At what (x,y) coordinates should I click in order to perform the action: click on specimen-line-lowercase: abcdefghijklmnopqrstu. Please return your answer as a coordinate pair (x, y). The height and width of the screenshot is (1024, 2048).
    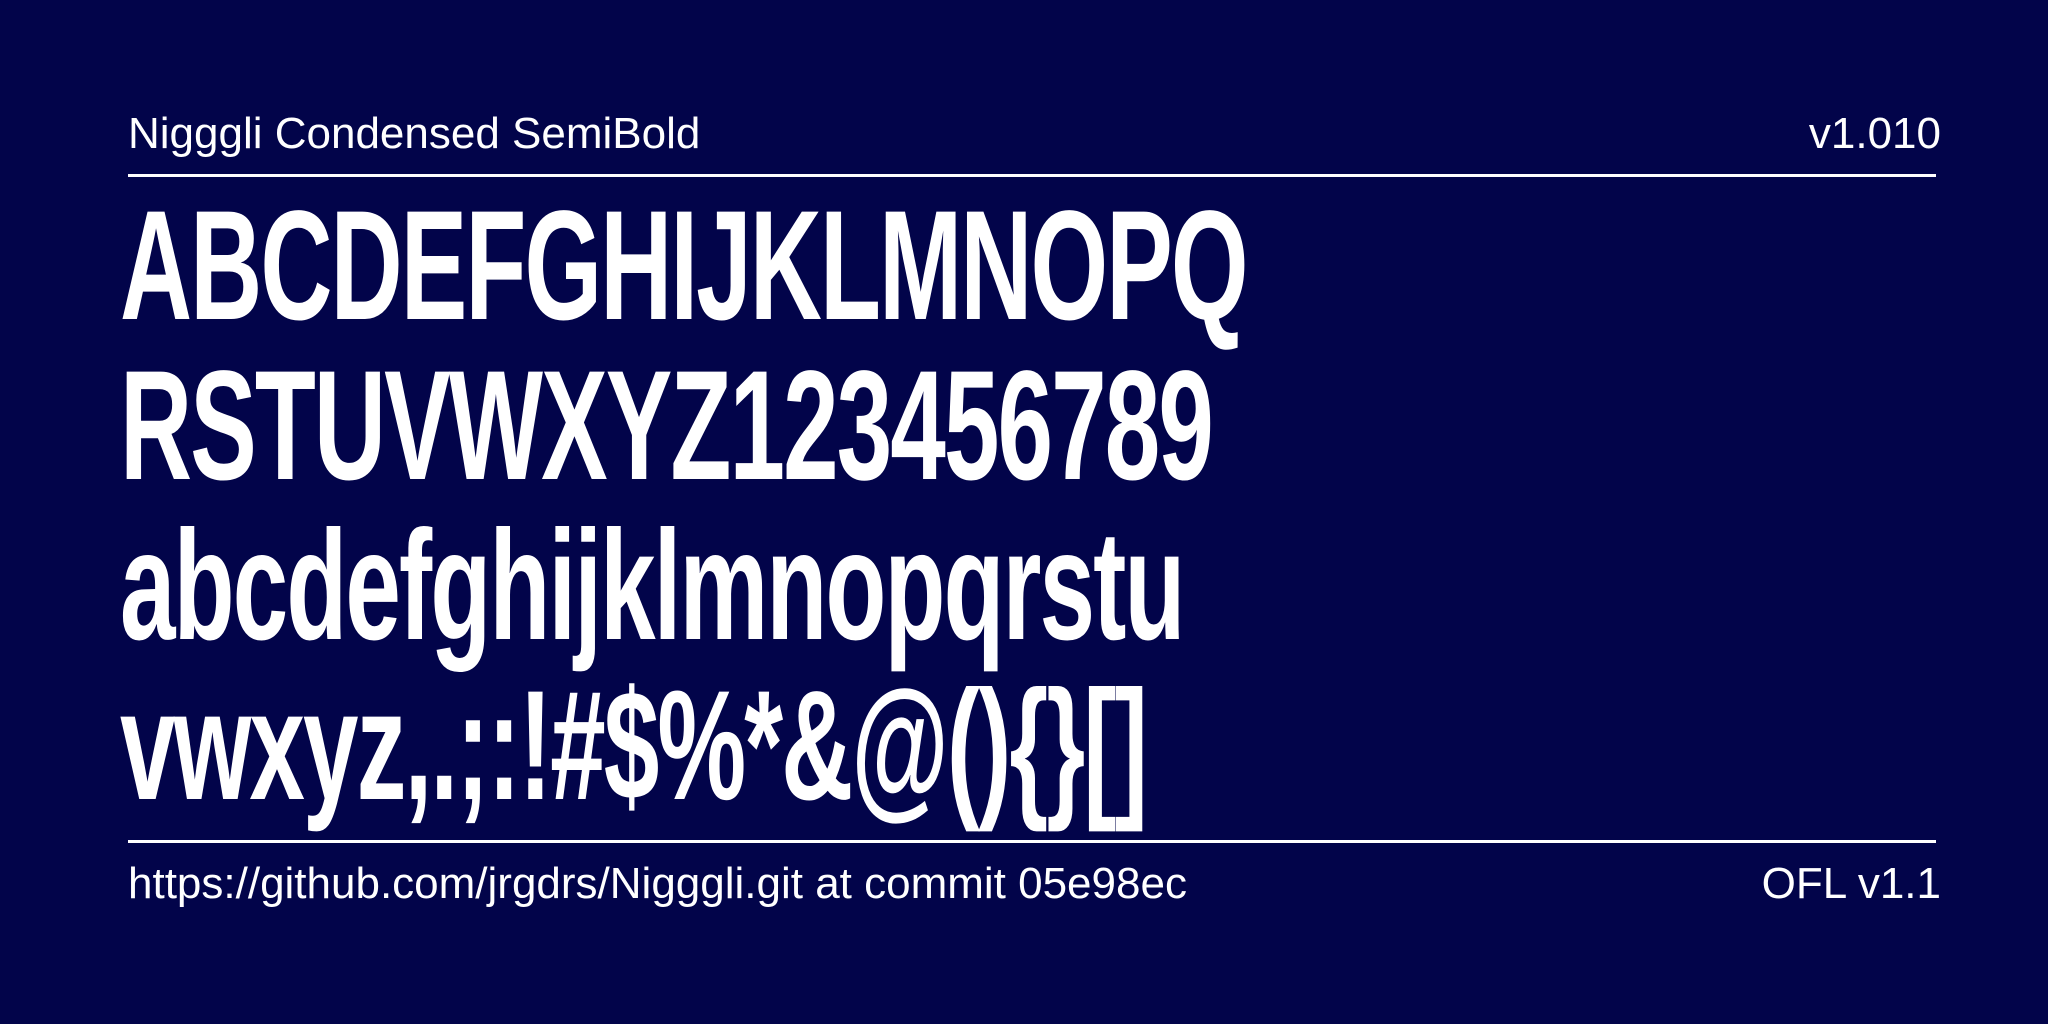
    Looking at the image, I should click on (652, 586).